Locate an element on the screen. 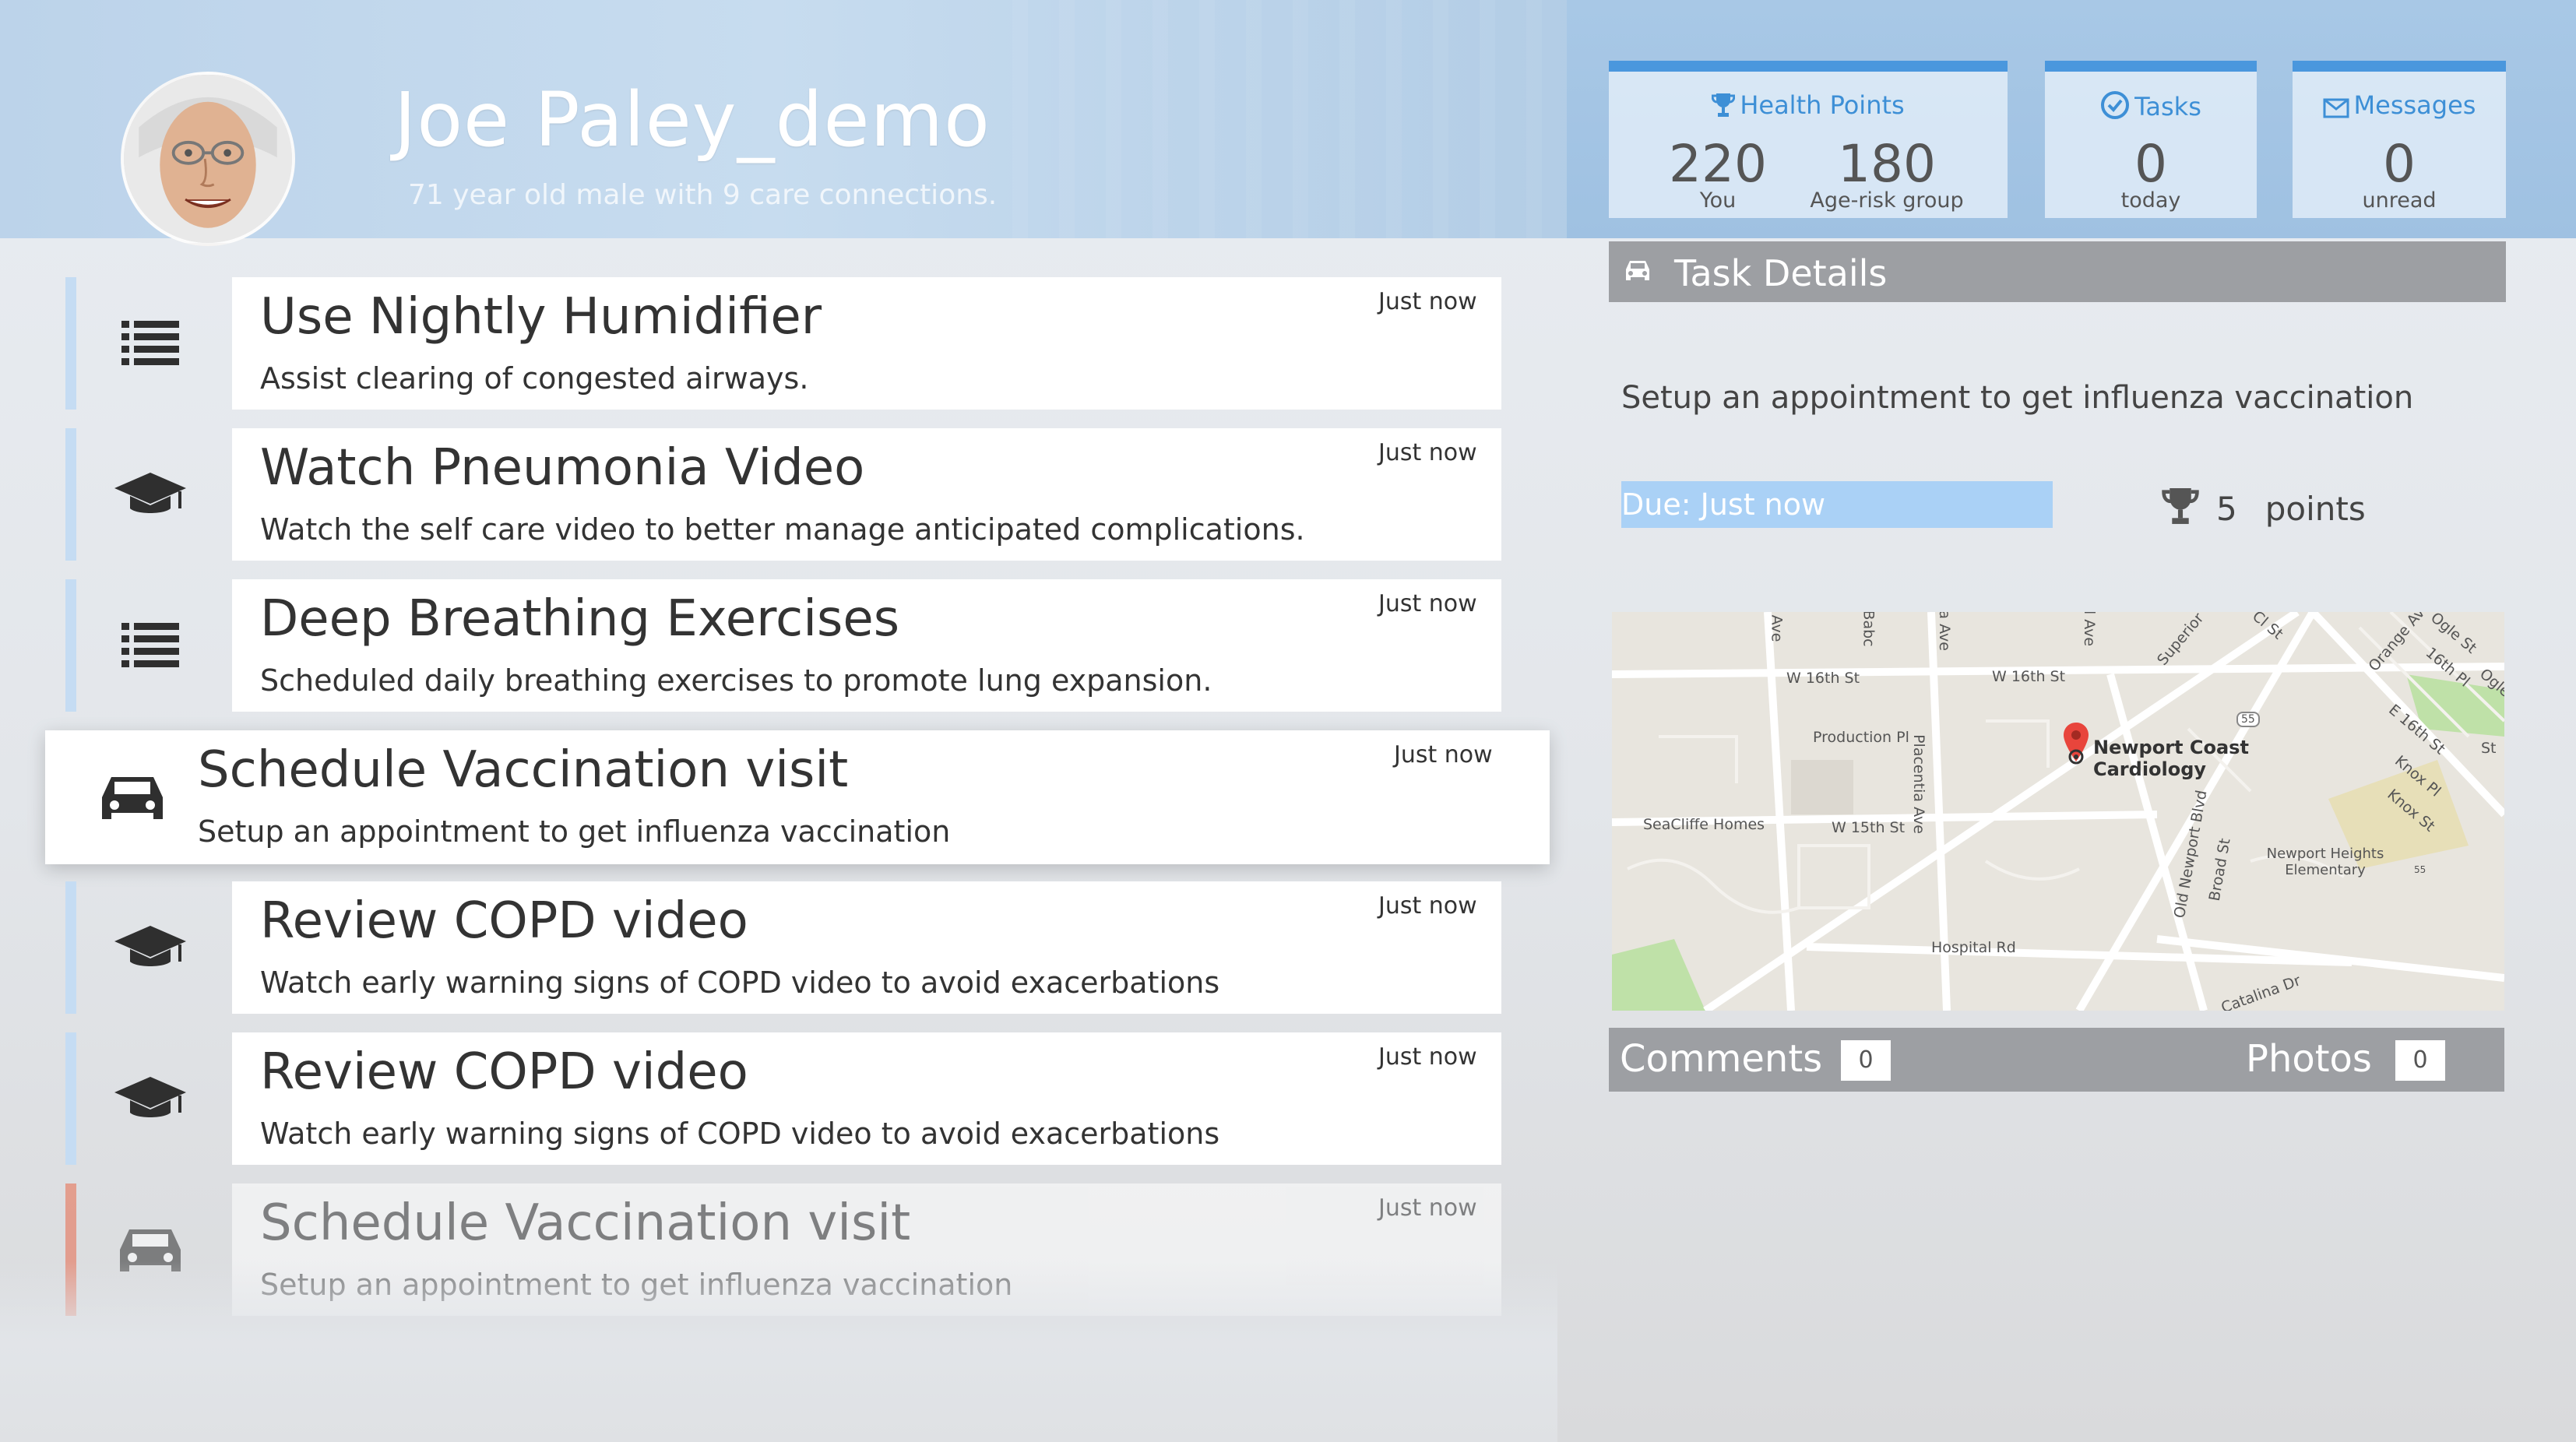 The width and height of the screenshot is (2576, 1442). health-points-you-label: You is located at coordinates (1718, 200).